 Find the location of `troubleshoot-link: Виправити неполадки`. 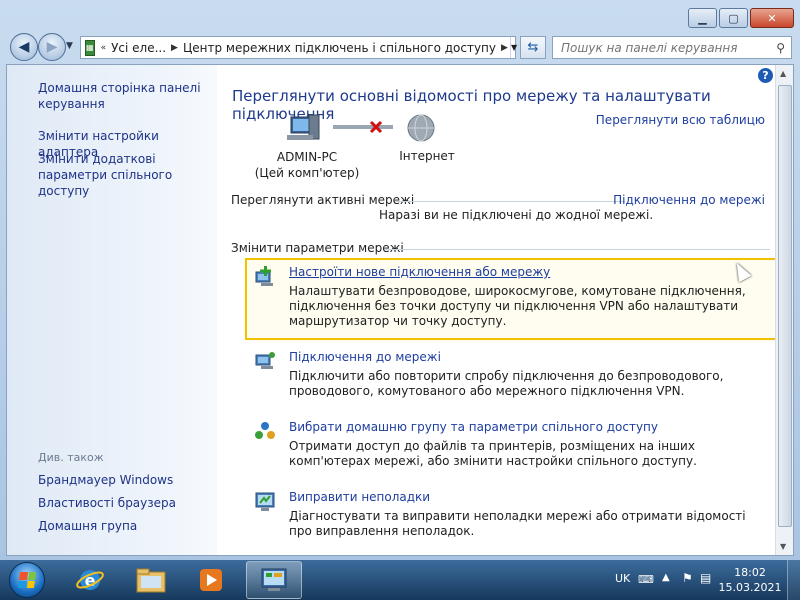

troubleshoot-link: Виправити неполадки is located at coordinates (359, 497).